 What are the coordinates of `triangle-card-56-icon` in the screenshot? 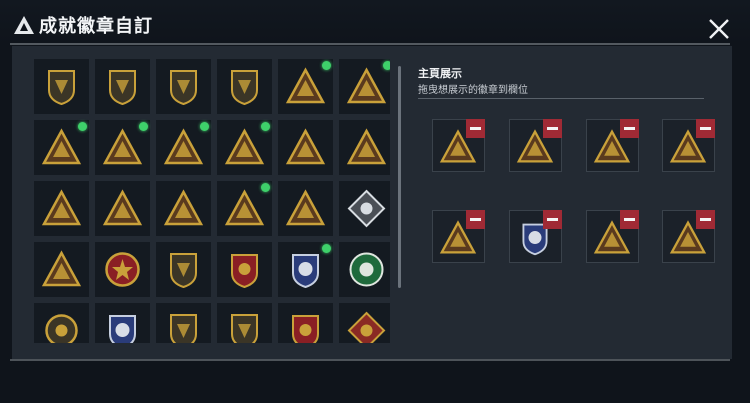 It's located at (61, 146).